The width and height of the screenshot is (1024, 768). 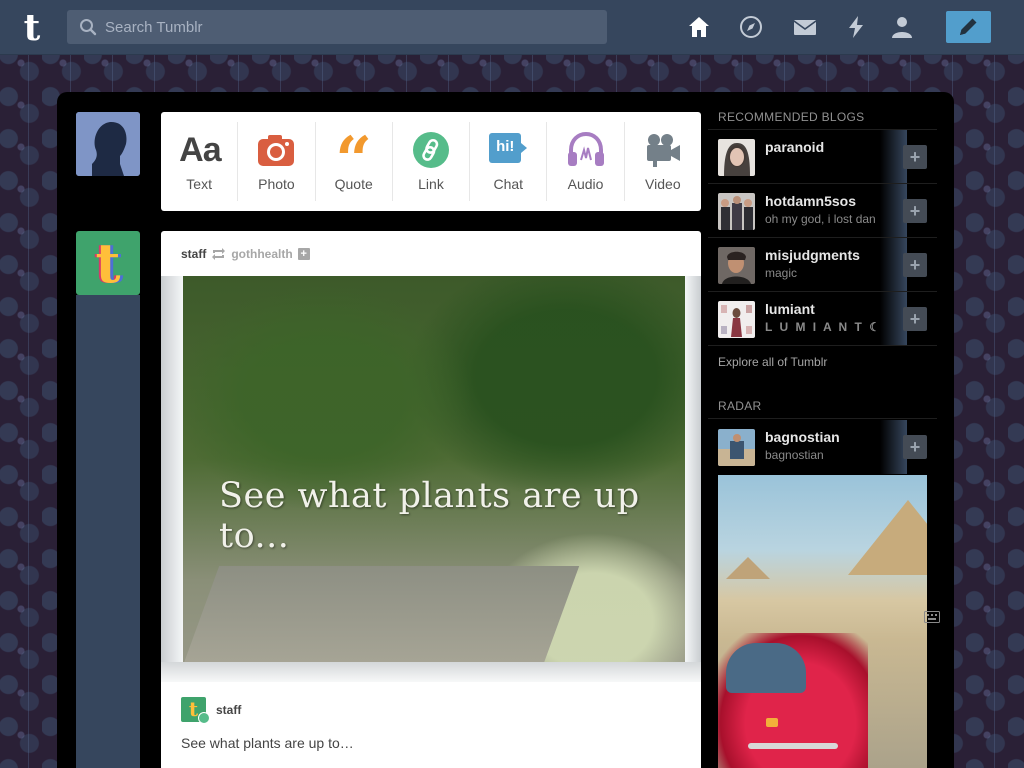 What do you see at coordinates (228, 710) in the screenshot?
I see `post-footer-author: staff` at bounding box center [228, 710].